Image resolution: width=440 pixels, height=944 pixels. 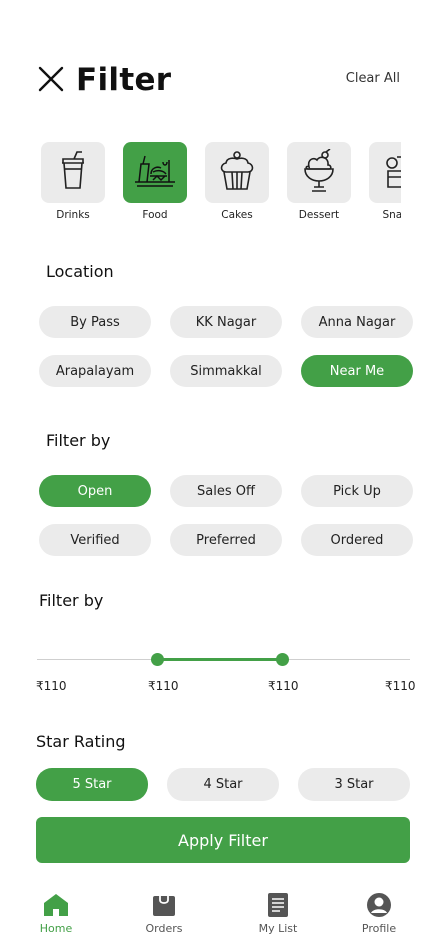 I want to click on profile-icon, so click(x=379, y=907).